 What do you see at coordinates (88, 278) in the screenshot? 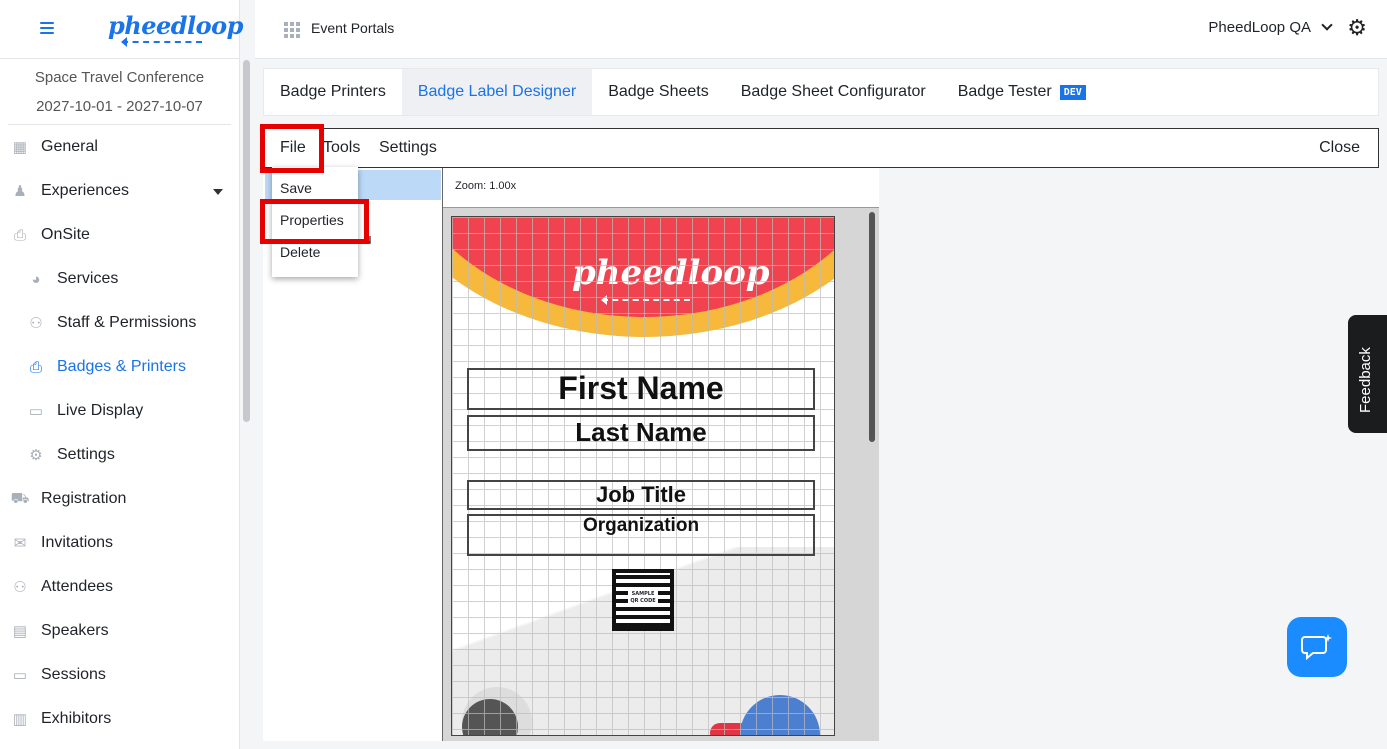
I see `sidebar-item-label: Services` at bounding box center [88, 278].